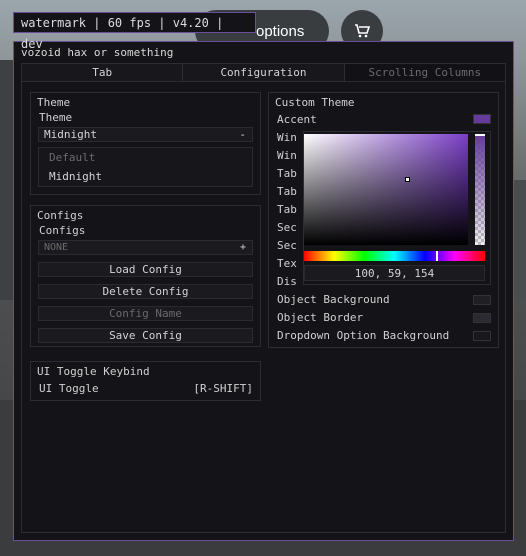  I want to click on window-title: vozoid hax or something, so click(97, 52).